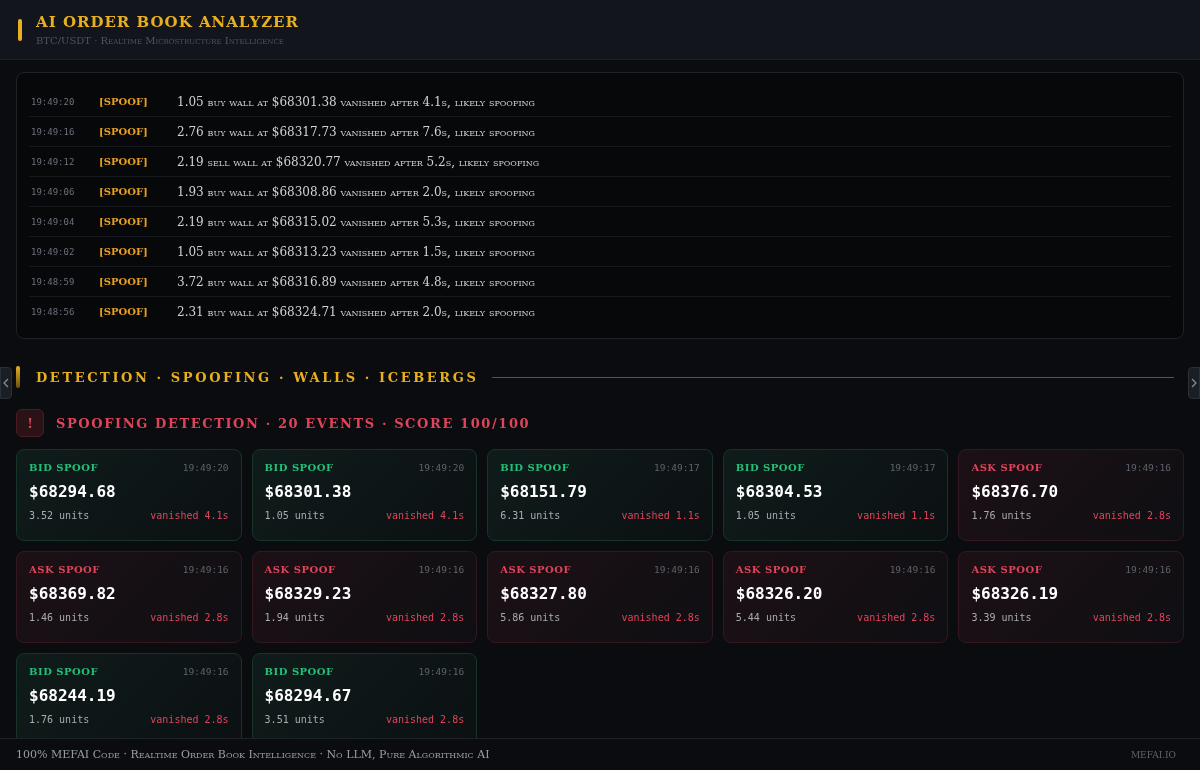 The height and width of the screenshot is (770, 1200). What do you see at coordinates (530, 515) in the screenshot?
I see `card-units: 6.31 units` at bounding box center [530, 515].